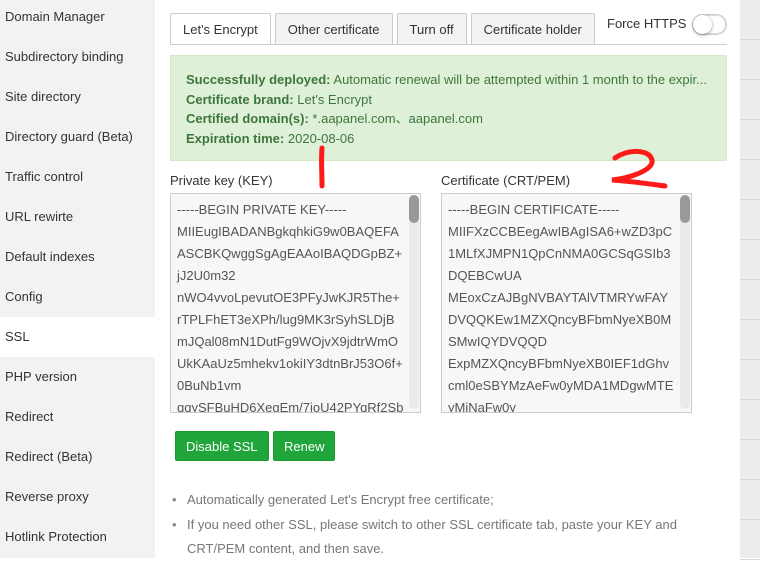  Describe the element at coordinates (258, 79) in the screenshot. I see `deployed-label: Successfully deployed:` at that location.